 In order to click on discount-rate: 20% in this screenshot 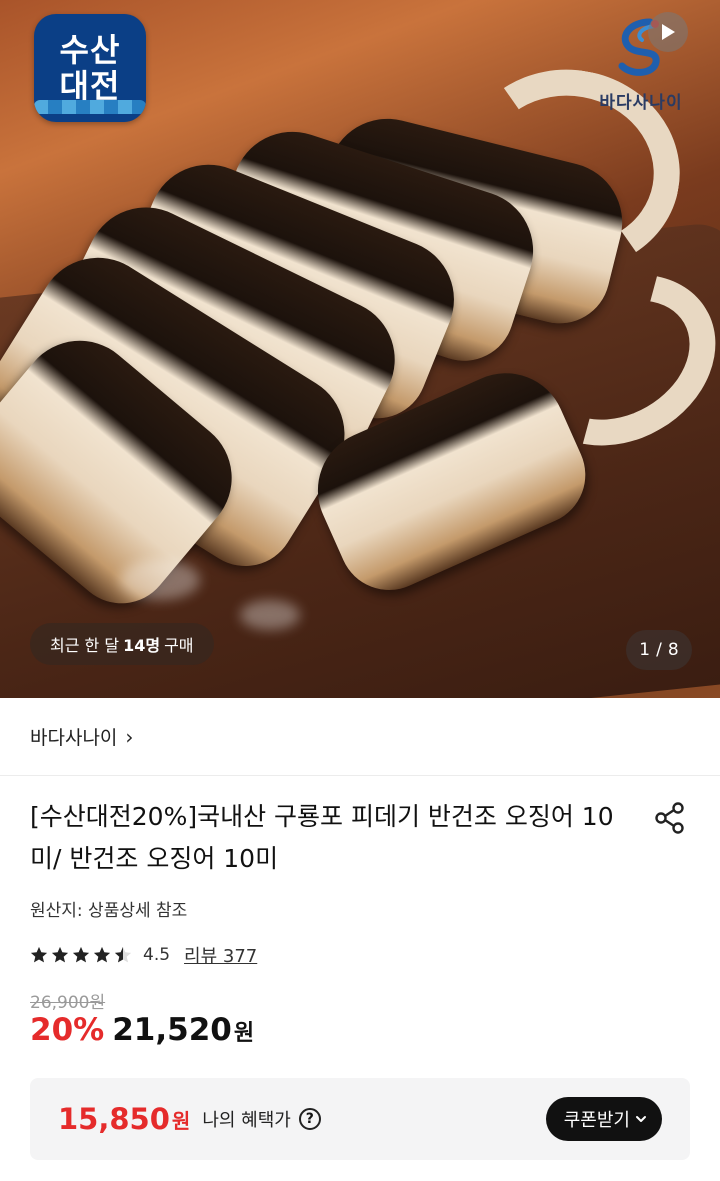, I will do `click(67, 1030)`.